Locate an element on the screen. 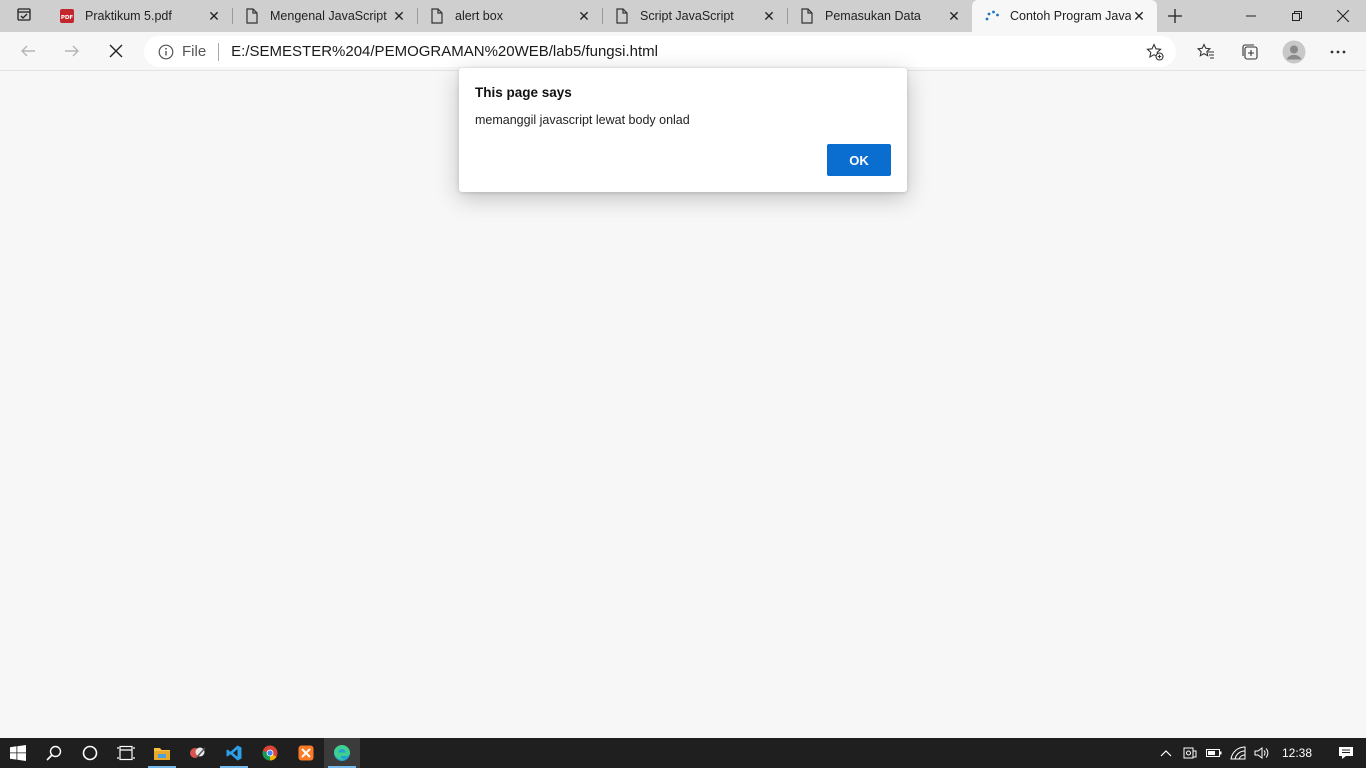 Image resolution: width=1366 pixels, height=768 pixels. start-button is located at coordinates (18, 753).